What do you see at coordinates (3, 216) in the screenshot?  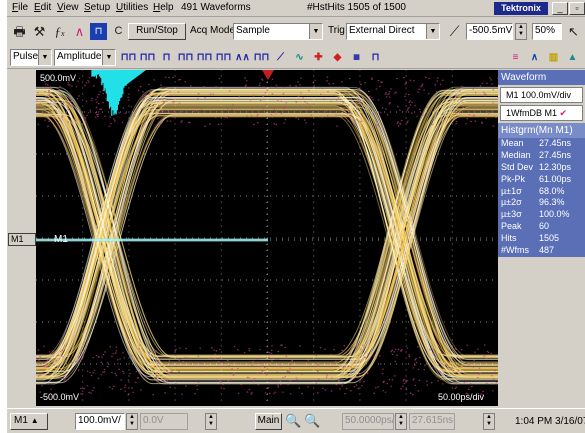 I see `left-edge` at bounding box center [3, 216].